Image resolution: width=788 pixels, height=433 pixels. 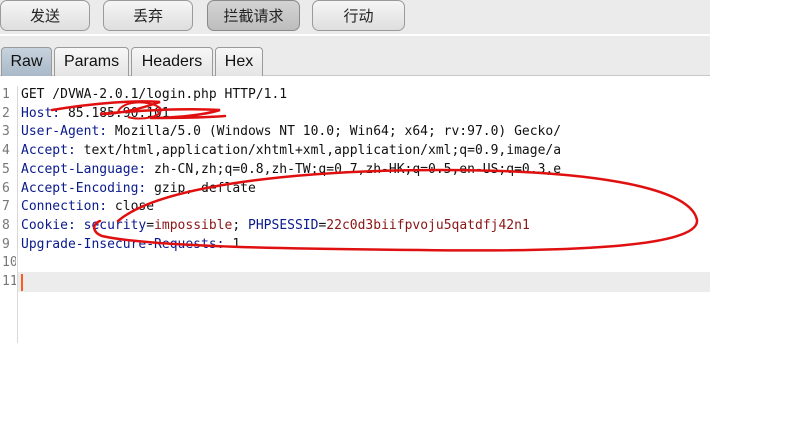 What do you see at coordinates (355, 56) in the screenshot?
I see `message-view-tabs: Raw Params Headers Hex` at bounding box center [355, 56].